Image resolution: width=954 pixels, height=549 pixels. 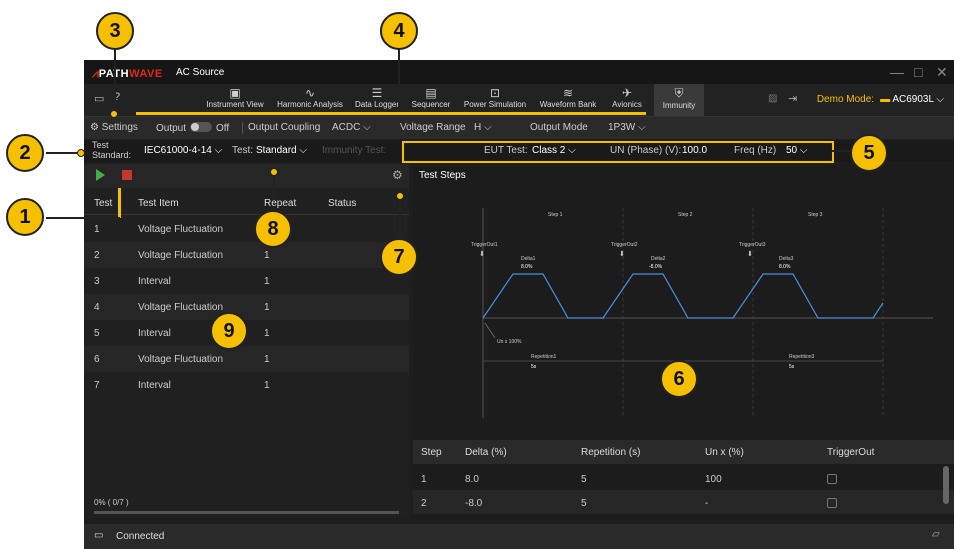 I want to click on cell-item: Voltage Fluctuation, so click(x=181, y=229).